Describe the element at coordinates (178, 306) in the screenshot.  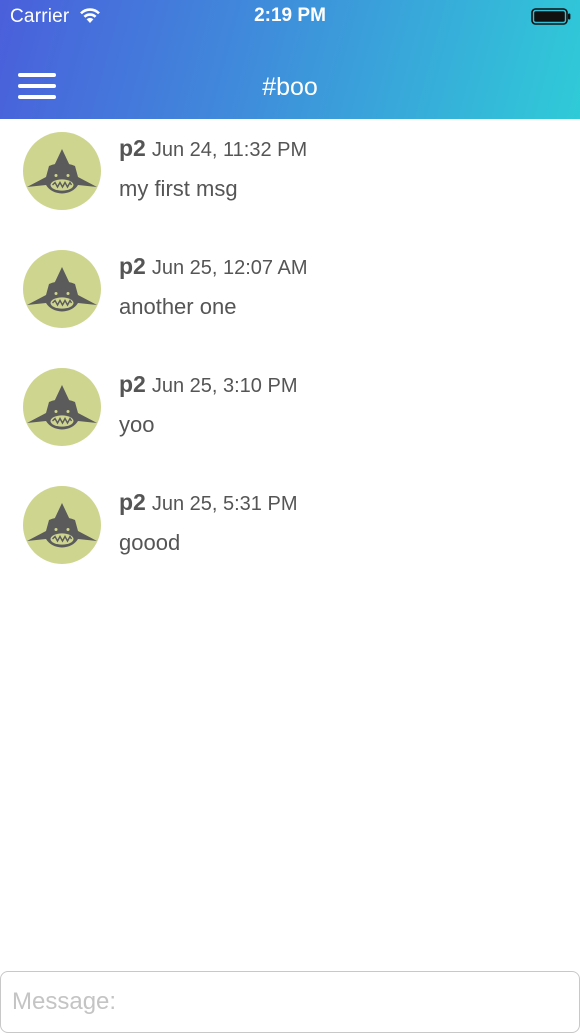
I see `message-text: another one` at that location.